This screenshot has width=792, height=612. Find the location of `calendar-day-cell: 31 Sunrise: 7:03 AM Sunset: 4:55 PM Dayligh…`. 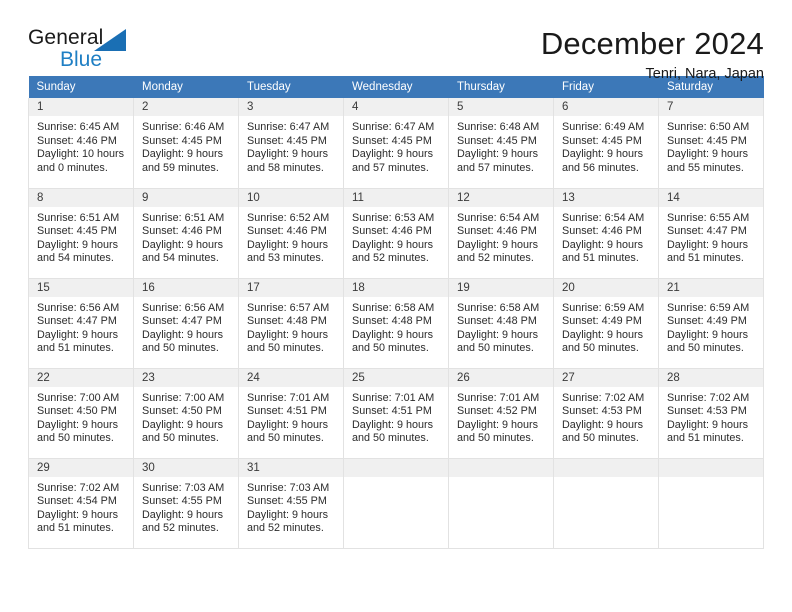

calendar-day-cell: 31 Sunrise: 7:03 AM Sunset: 4:55 PM Dayligh… is located at coordinates (291, 503).